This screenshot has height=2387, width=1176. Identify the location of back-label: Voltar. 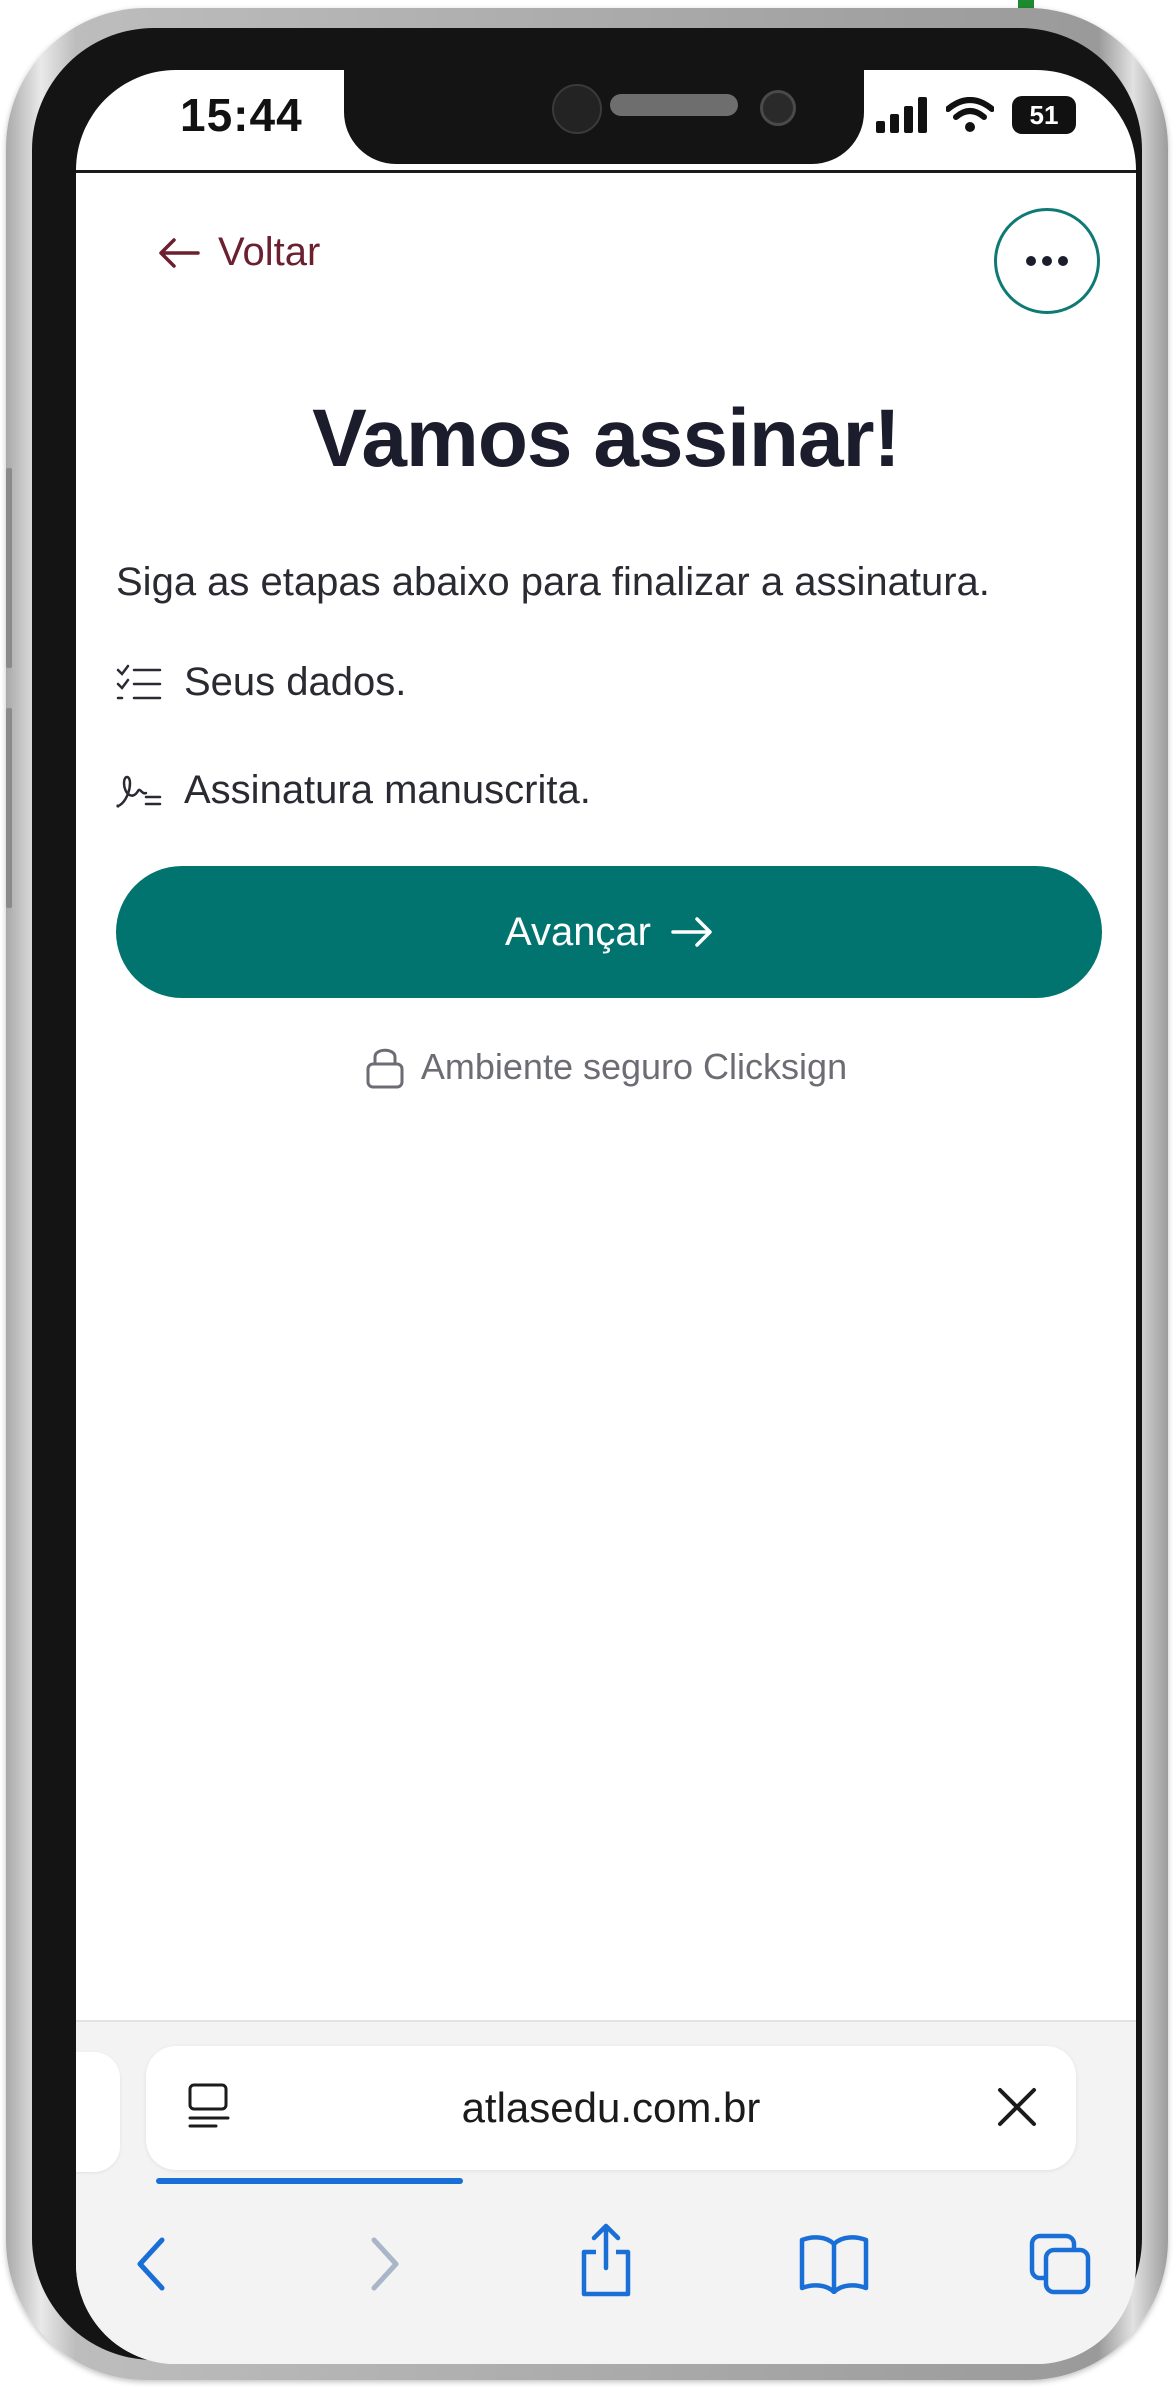
(269, 252).